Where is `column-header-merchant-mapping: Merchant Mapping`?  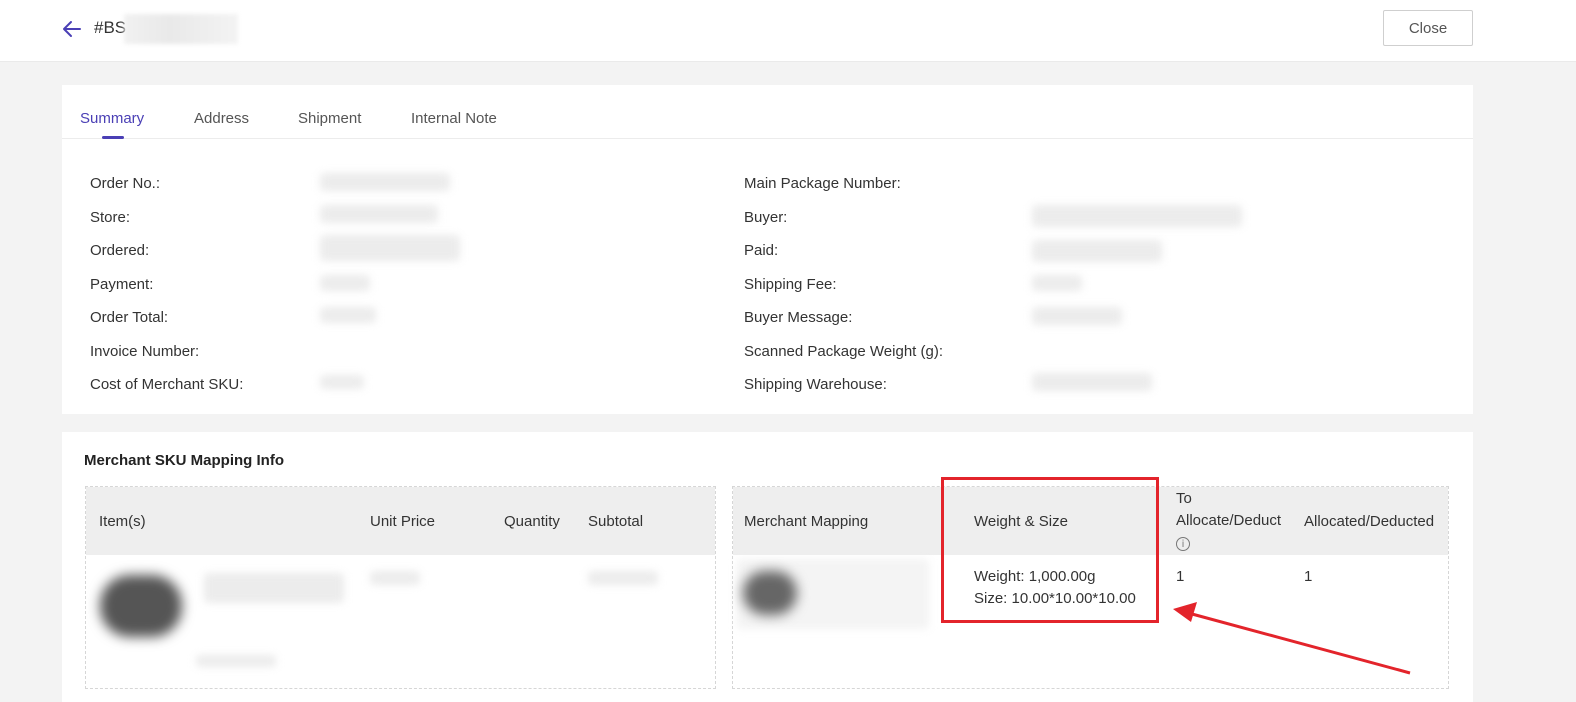 column-header-merchant-mapping: Merchant Mapping is located at coordinates (806, 521).